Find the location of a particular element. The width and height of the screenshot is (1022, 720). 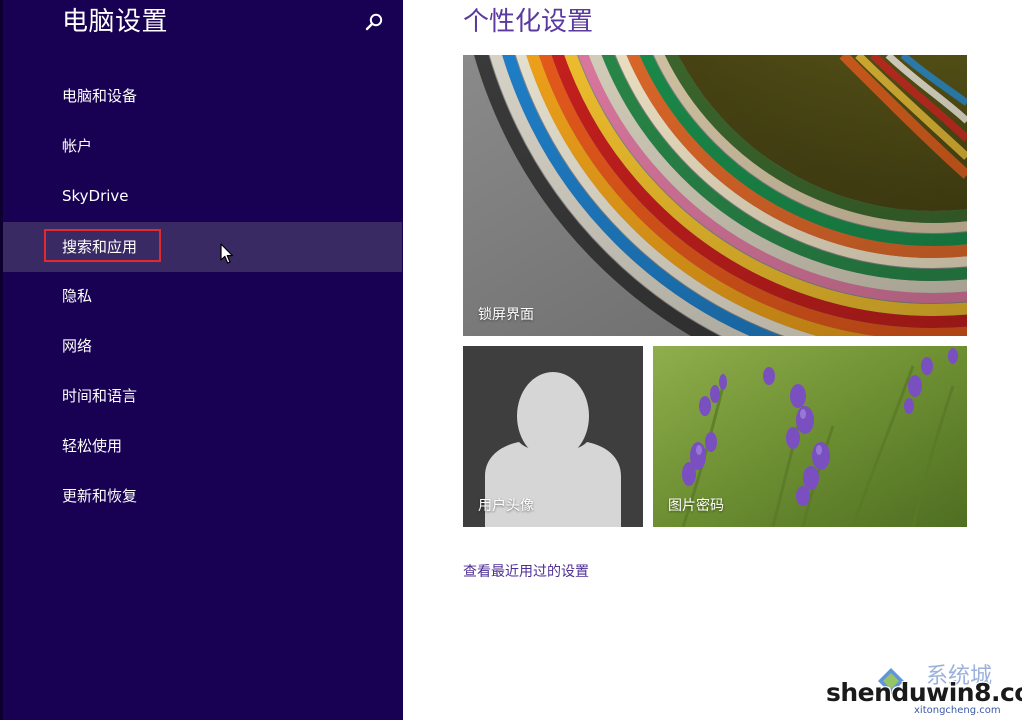

sidebar-item-label: 轻松使用 is located at coordinates (92, 446).